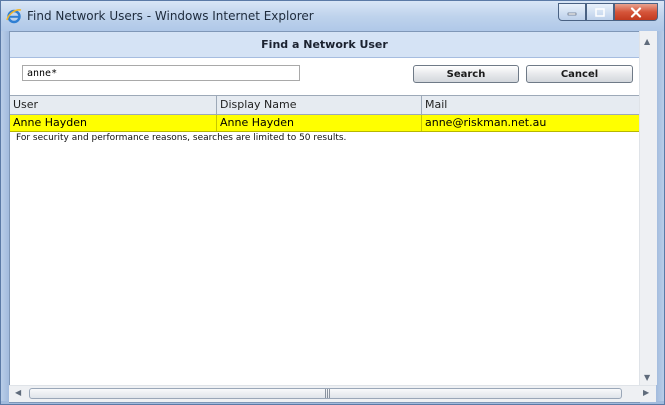  I want to click on horizontal-scrollbar: ◀ ||| ▶, so click(332, 393).